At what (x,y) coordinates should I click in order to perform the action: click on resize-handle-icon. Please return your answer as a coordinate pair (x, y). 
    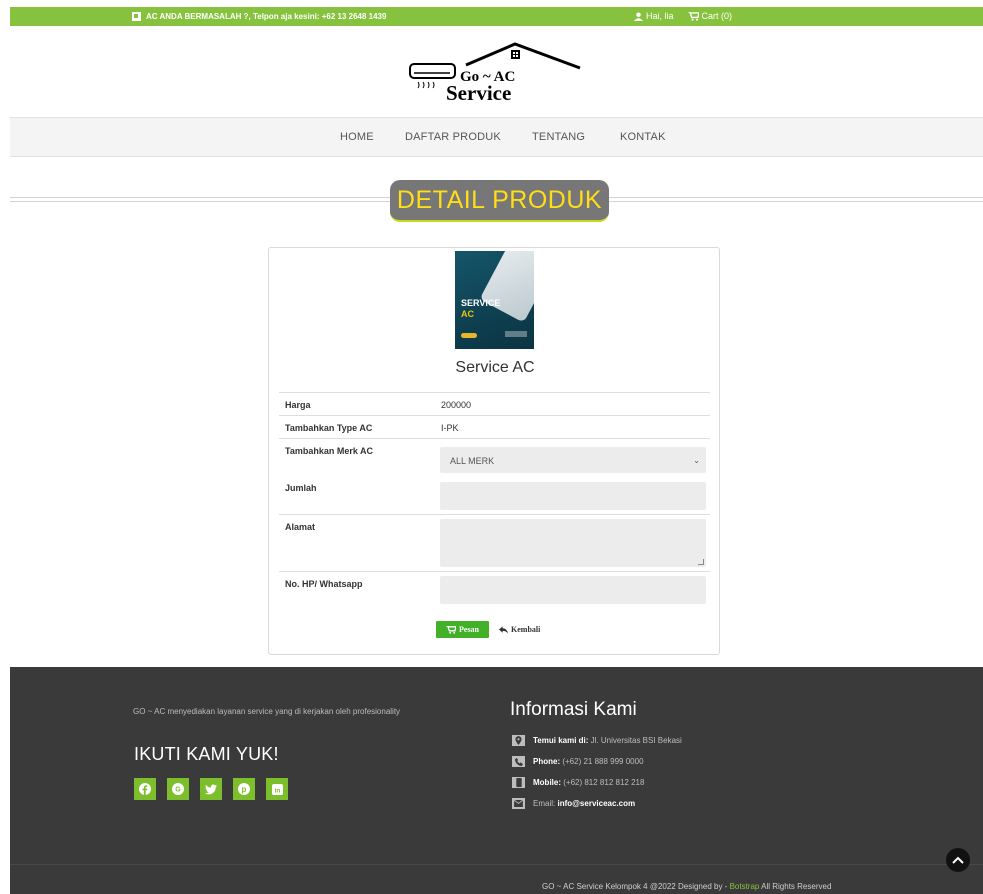
    Looking at the image, I should click on (701, 562).